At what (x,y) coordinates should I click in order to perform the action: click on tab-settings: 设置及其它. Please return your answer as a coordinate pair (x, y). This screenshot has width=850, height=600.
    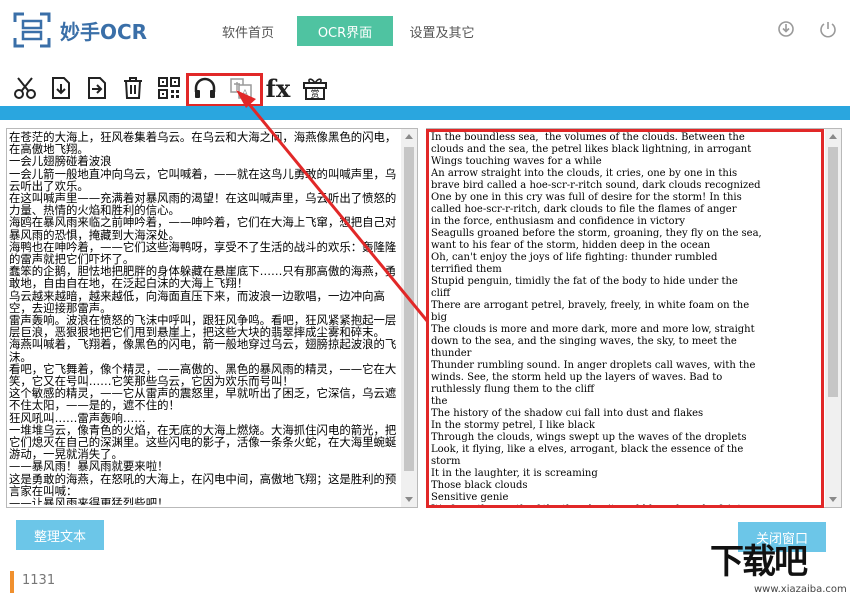
    Looking at the image, I should click on (442, 31).